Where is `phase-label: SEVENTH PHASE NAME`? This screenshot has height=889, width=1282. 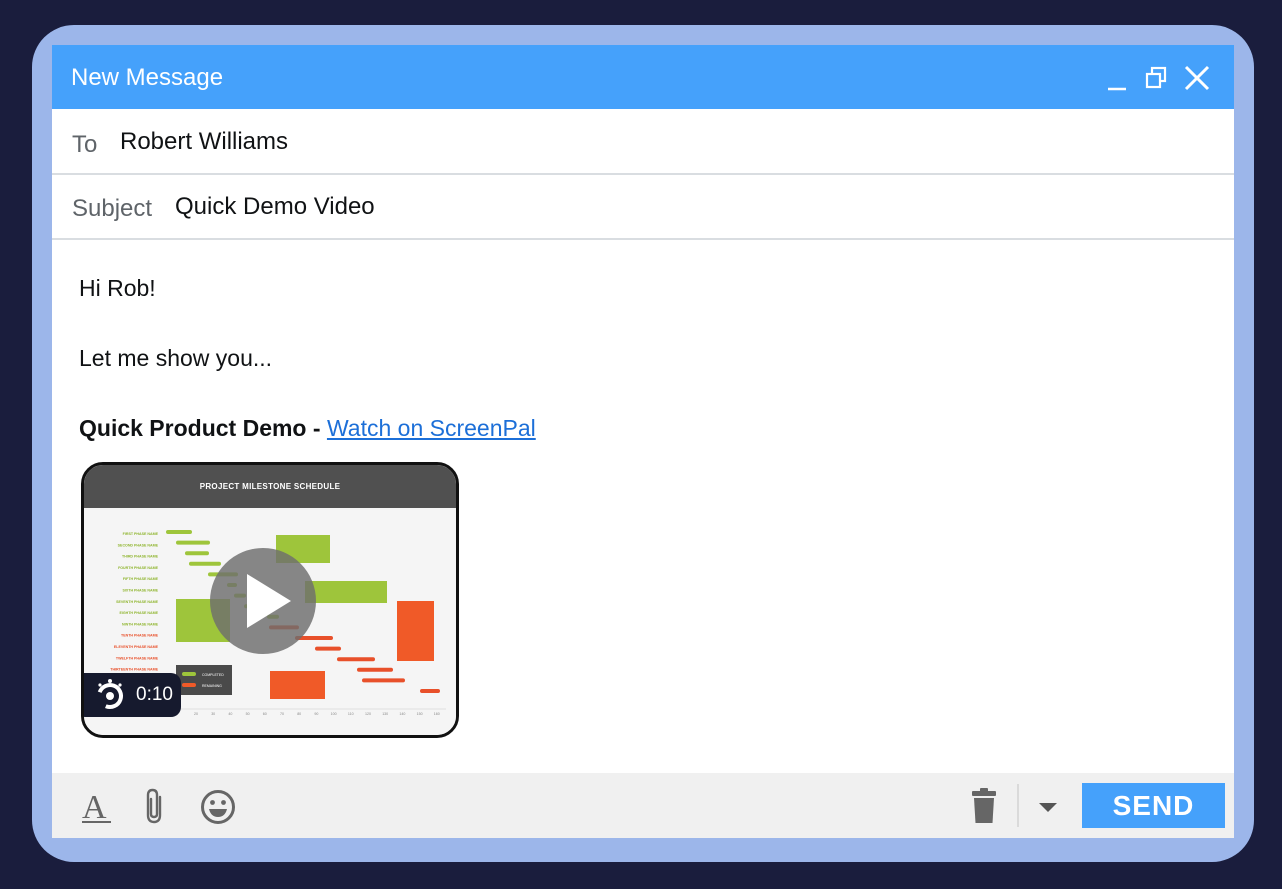
phase-label: SEVENTH PHASE NAME is located at coordinates (137, 602).